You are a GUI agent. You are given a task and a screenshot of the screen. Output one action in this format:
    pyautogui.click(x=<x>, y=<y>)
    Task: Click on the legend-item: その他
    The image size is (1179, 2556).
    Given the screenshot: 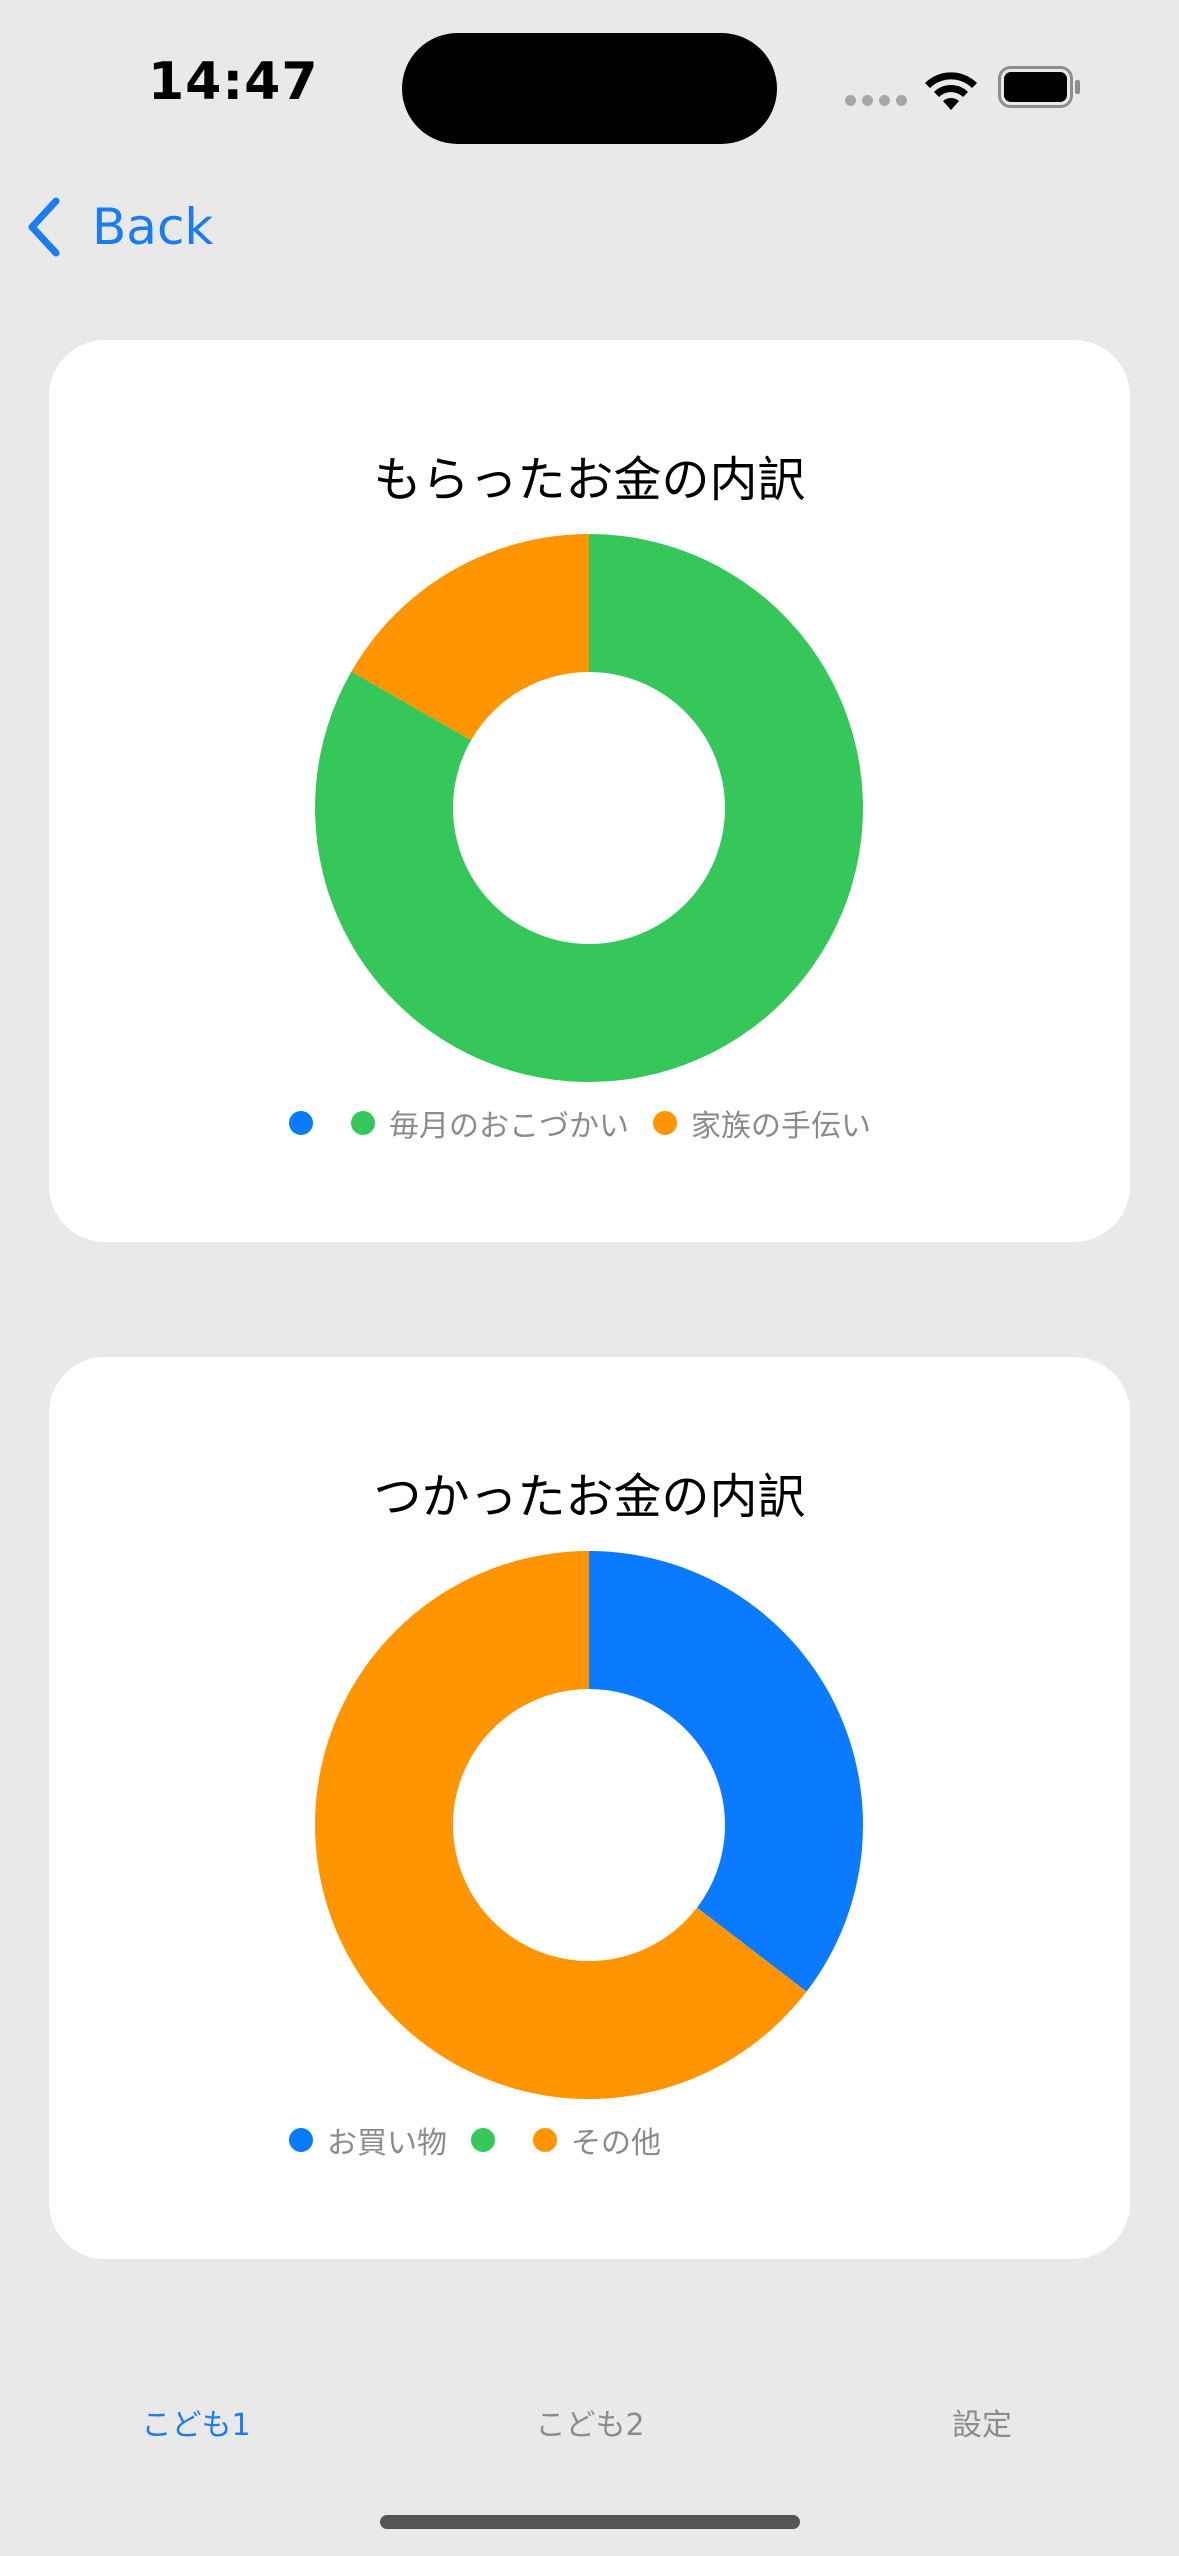 What is the action you would take?
    pyautogui.click(x=597, y=2140)
    